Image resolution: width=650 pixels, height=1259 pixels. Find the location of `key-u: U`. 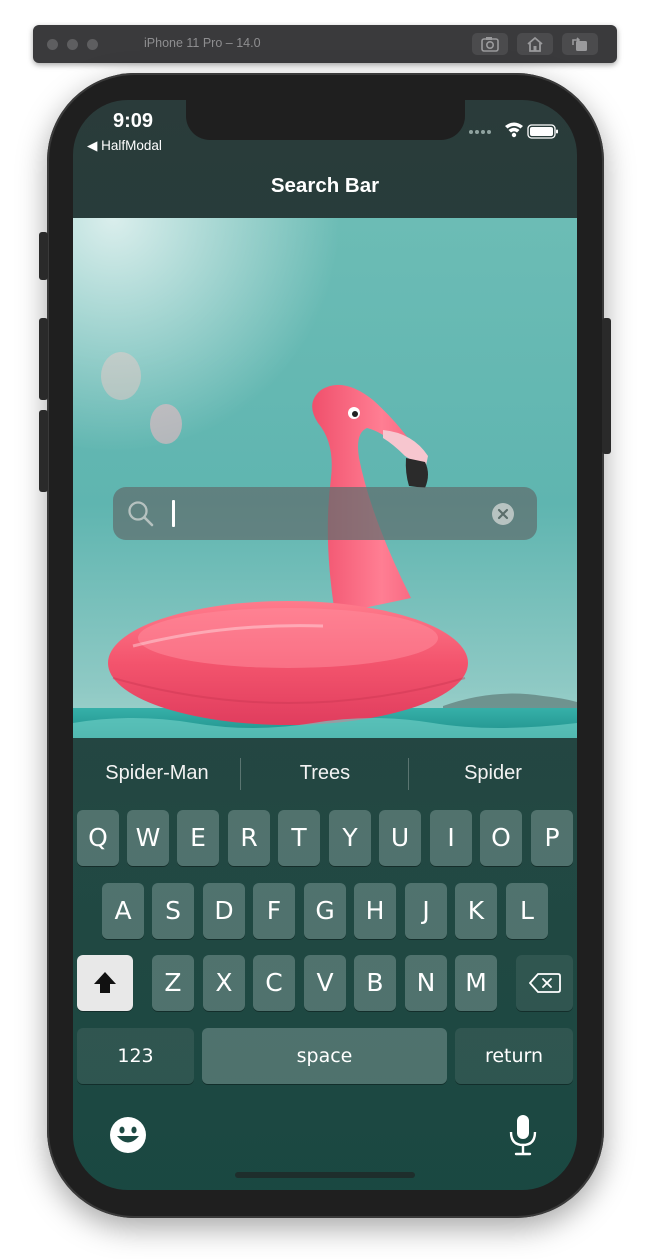

key-u: U is located at coordinates (400, 838).